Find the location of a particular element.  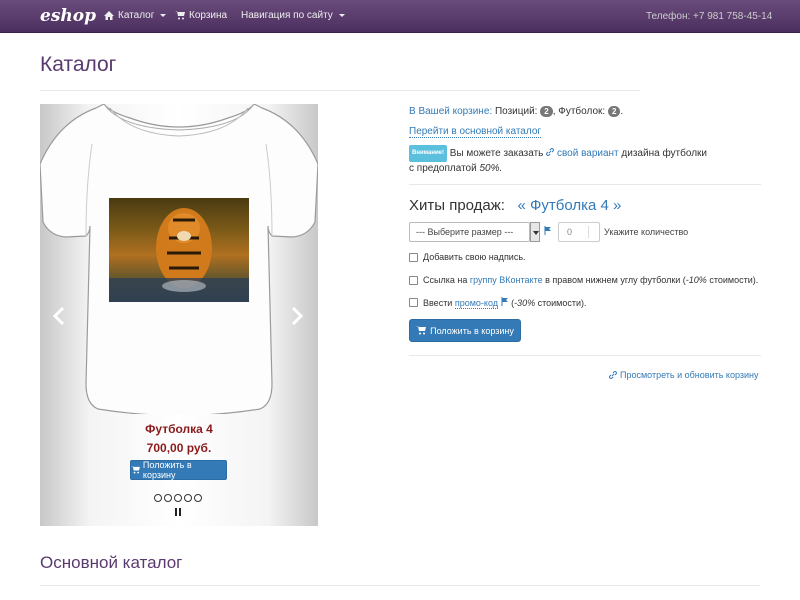

view-cart-link: Просмотреть и обновить корзину is located at coordinates (683, 375).